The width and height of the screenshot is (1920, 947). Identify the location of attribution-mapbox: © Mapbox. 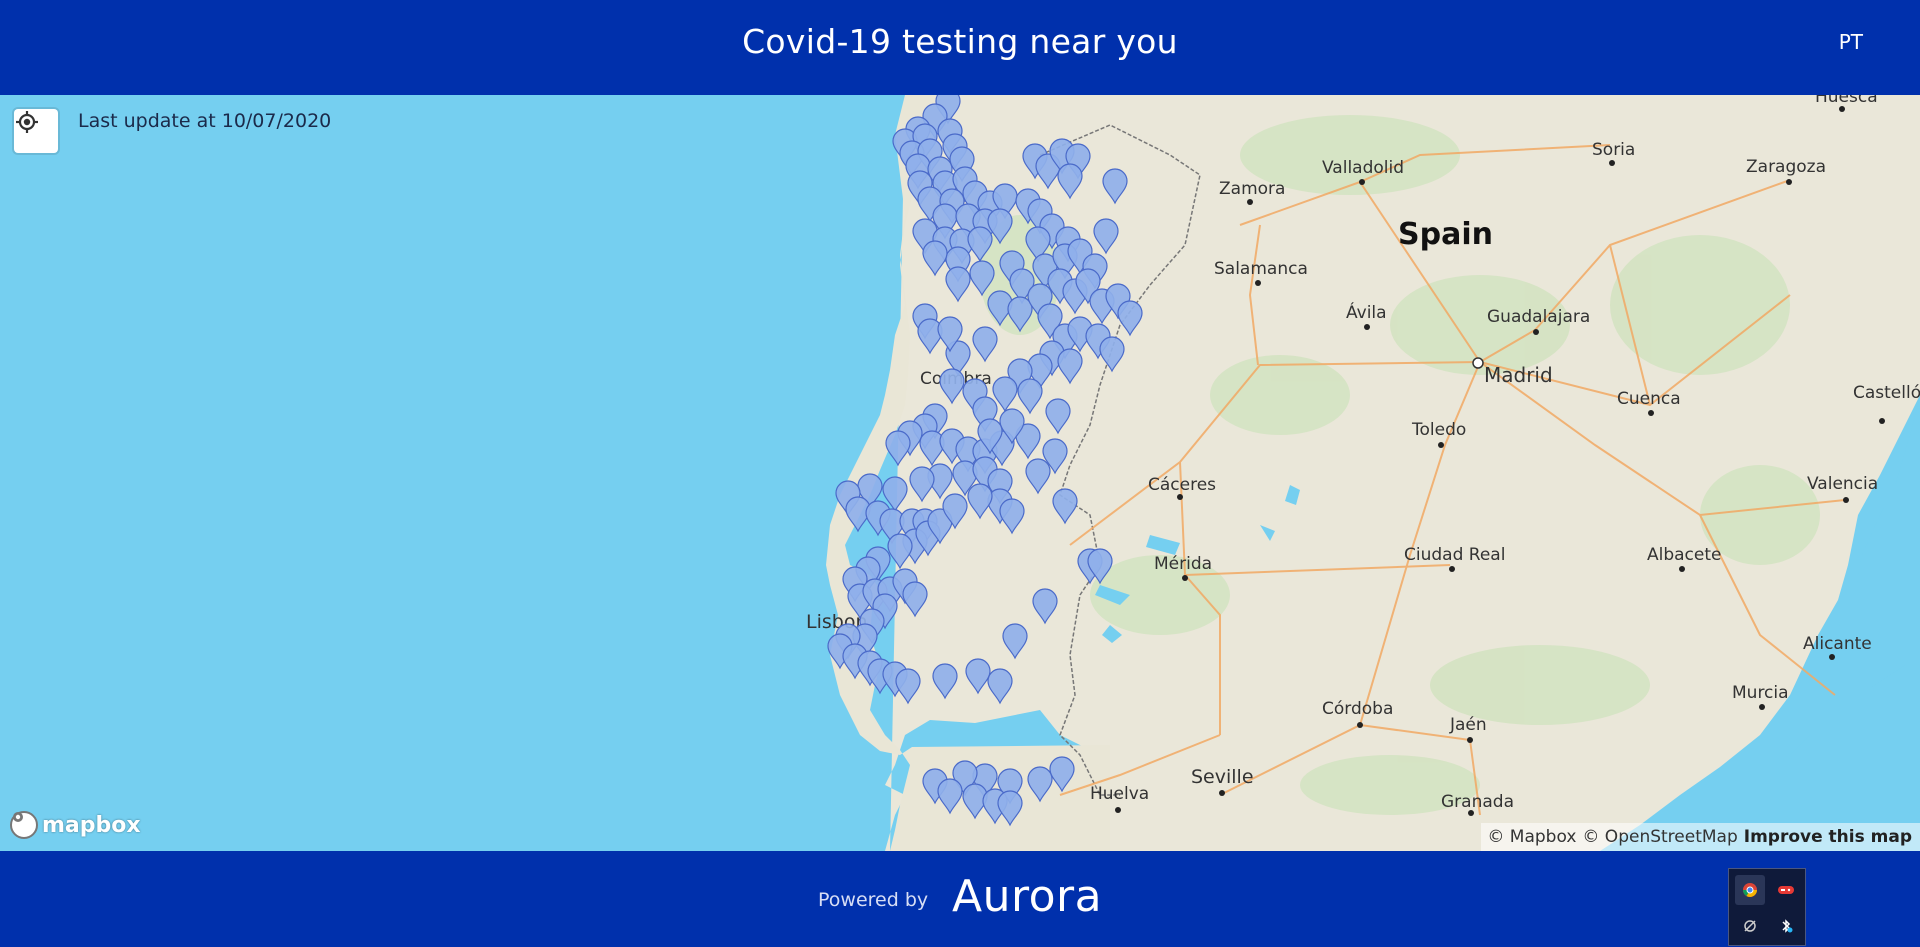
(1531, 837).